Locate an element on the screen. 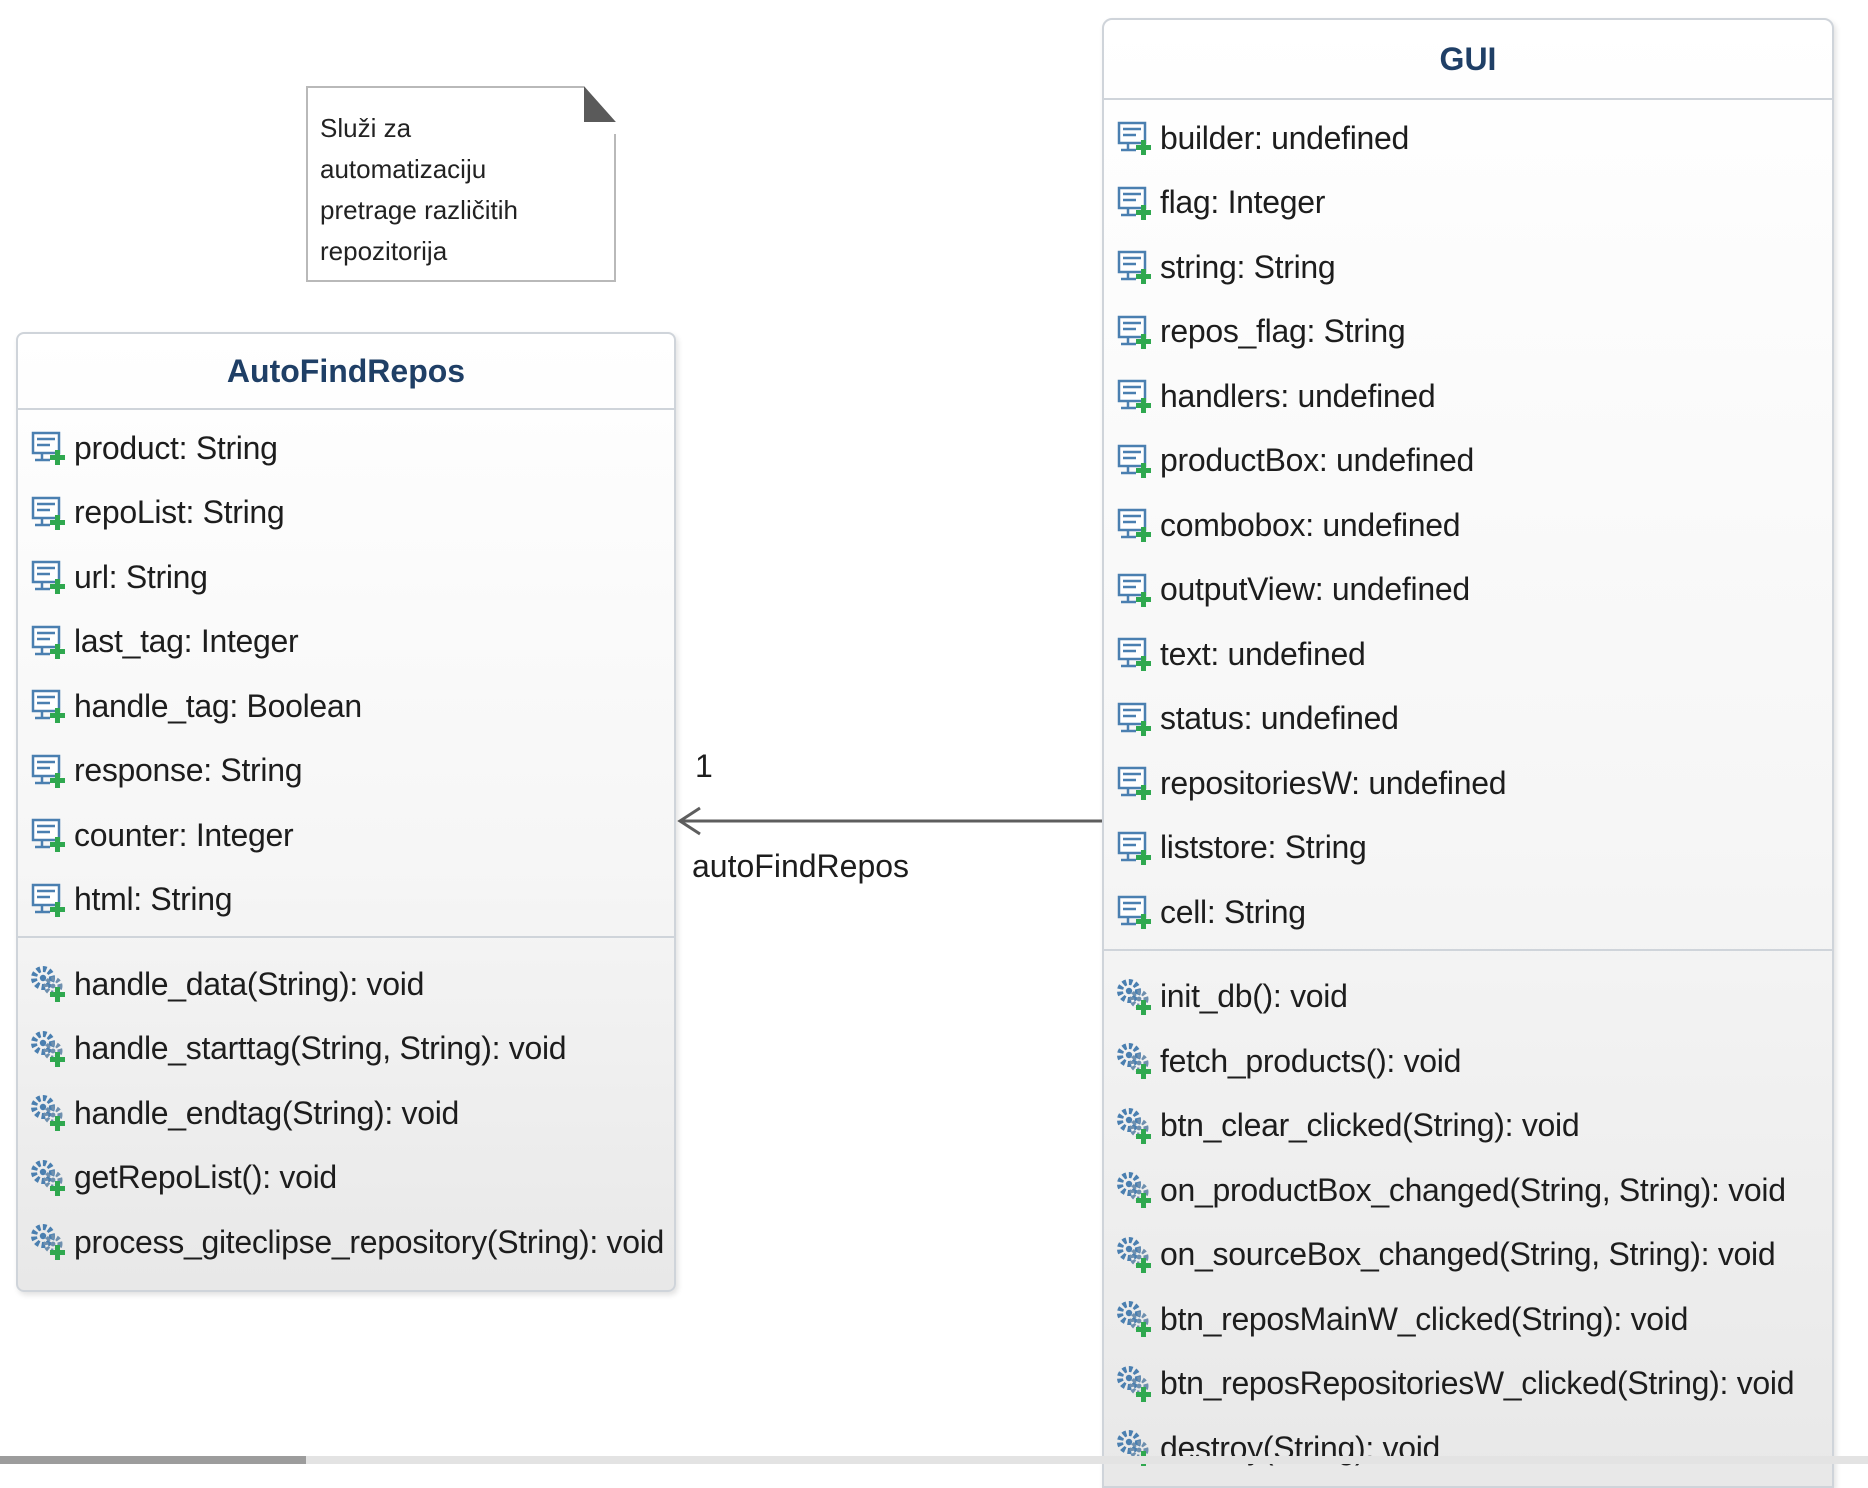  attribute-row: repositoriesW: undefined is located at coordinates (1468, 783).